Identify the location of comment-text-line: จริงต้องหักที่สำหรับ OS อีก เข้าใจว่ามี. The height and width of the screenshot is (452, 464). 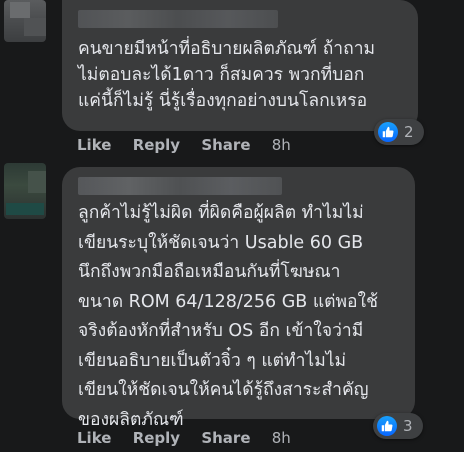
(221, 331).